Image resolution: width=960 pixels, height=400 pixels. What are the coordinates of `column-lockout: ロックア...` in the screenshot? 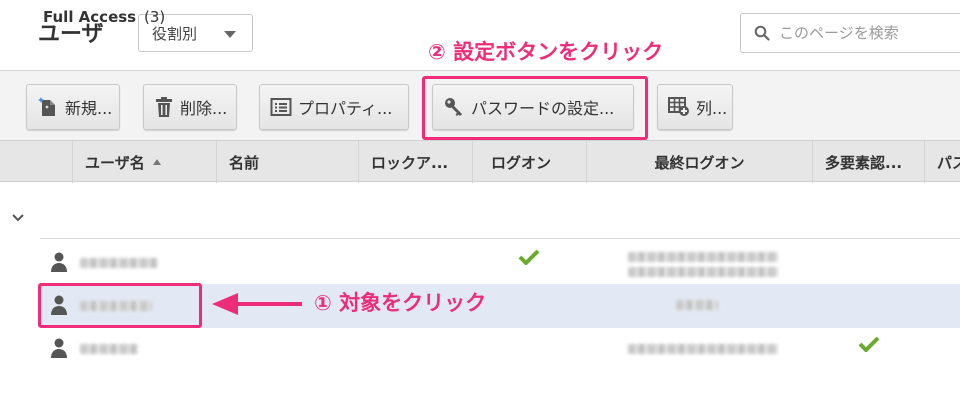 It's located at (415, 162).